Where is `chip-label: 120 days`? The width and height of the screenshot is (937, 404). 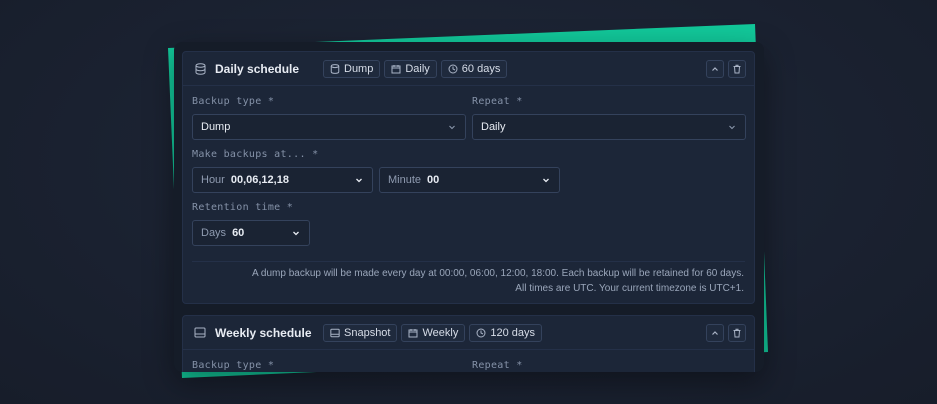 chip-label: 120 days is located at coordinates (513, 333).